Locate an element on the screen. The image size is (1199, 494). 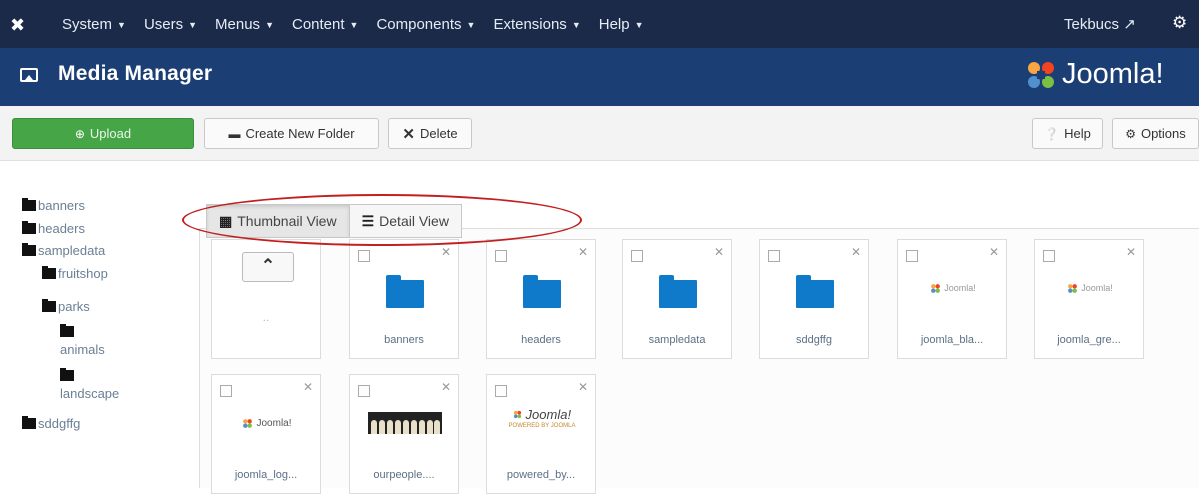
menu-content: Content ▼ is located at coordinates (325, 24).